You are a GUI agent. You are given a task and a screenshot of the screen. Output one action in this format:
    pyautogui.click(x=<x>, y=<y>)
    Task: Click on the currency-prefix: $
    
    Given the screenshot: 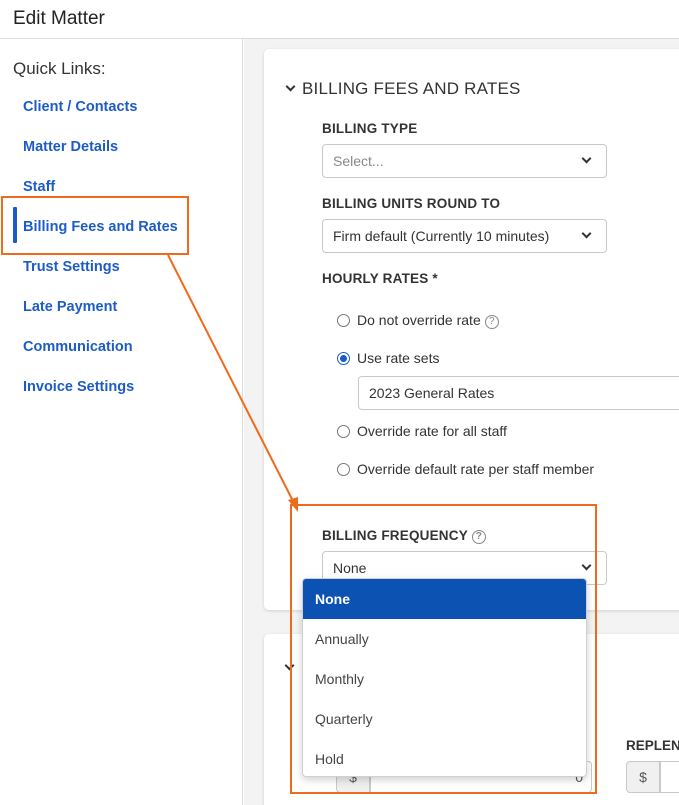 What is the action you would take?
    pyautogui.click(x=643, y=777)
    